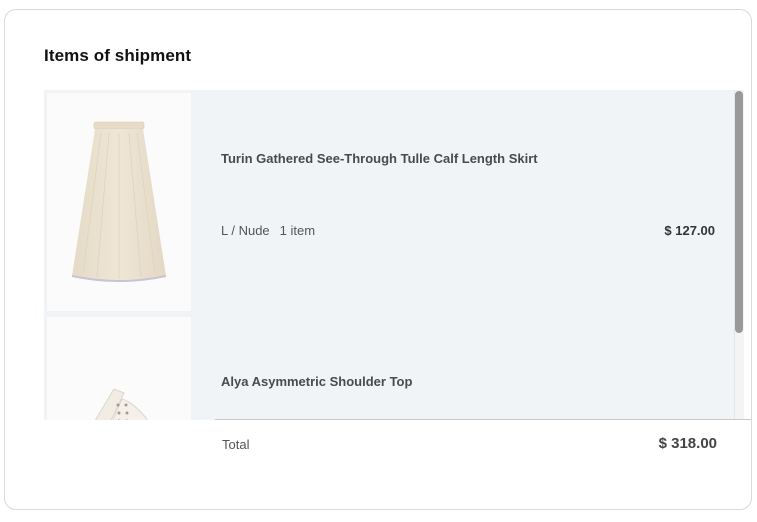 The image size is (757, 522). Describe the element at coordinates (317, 381) in the screenshot. I see `item-name: Alya Asymmetric Shoulder Top` at that location.